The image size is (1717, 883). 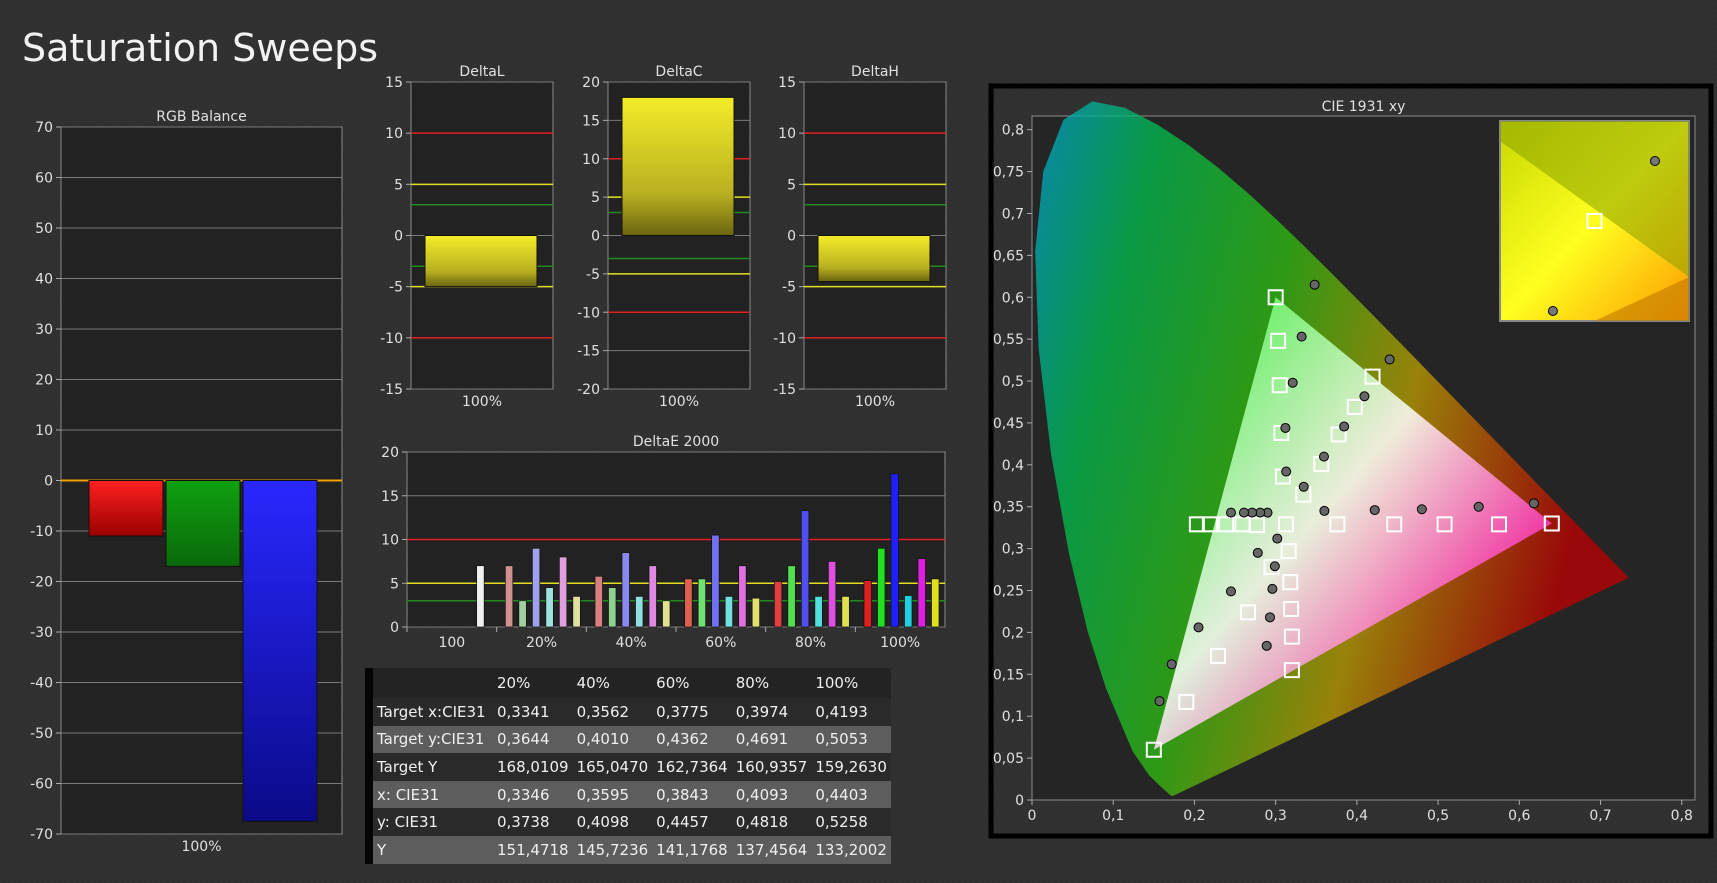 What do you see at coordinates (1032, 816) in the screenshot?
I see `x-tick-label: 0` at bounding box center [1032, 816].